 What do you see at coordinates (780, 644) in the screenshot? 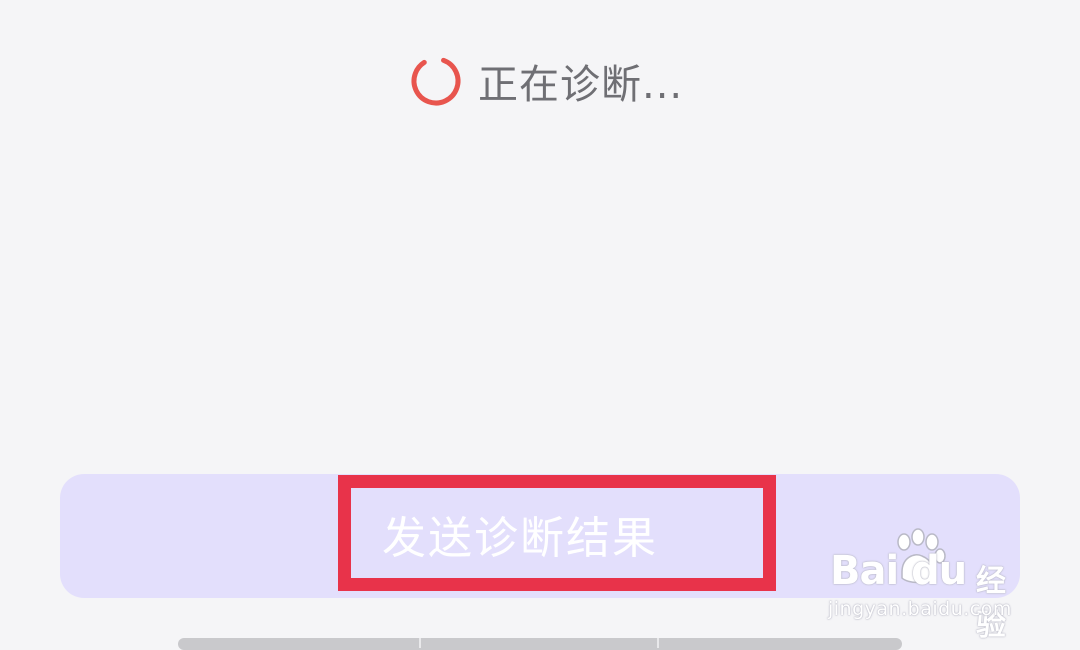
I see `nav-bar-segment-right` at bounding box center [780, 644].